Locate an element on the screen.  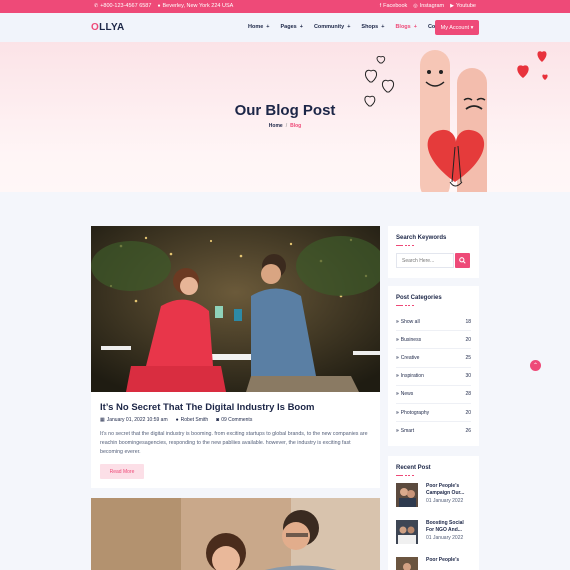
category-name: Creative is located at coordinates (410, 357).